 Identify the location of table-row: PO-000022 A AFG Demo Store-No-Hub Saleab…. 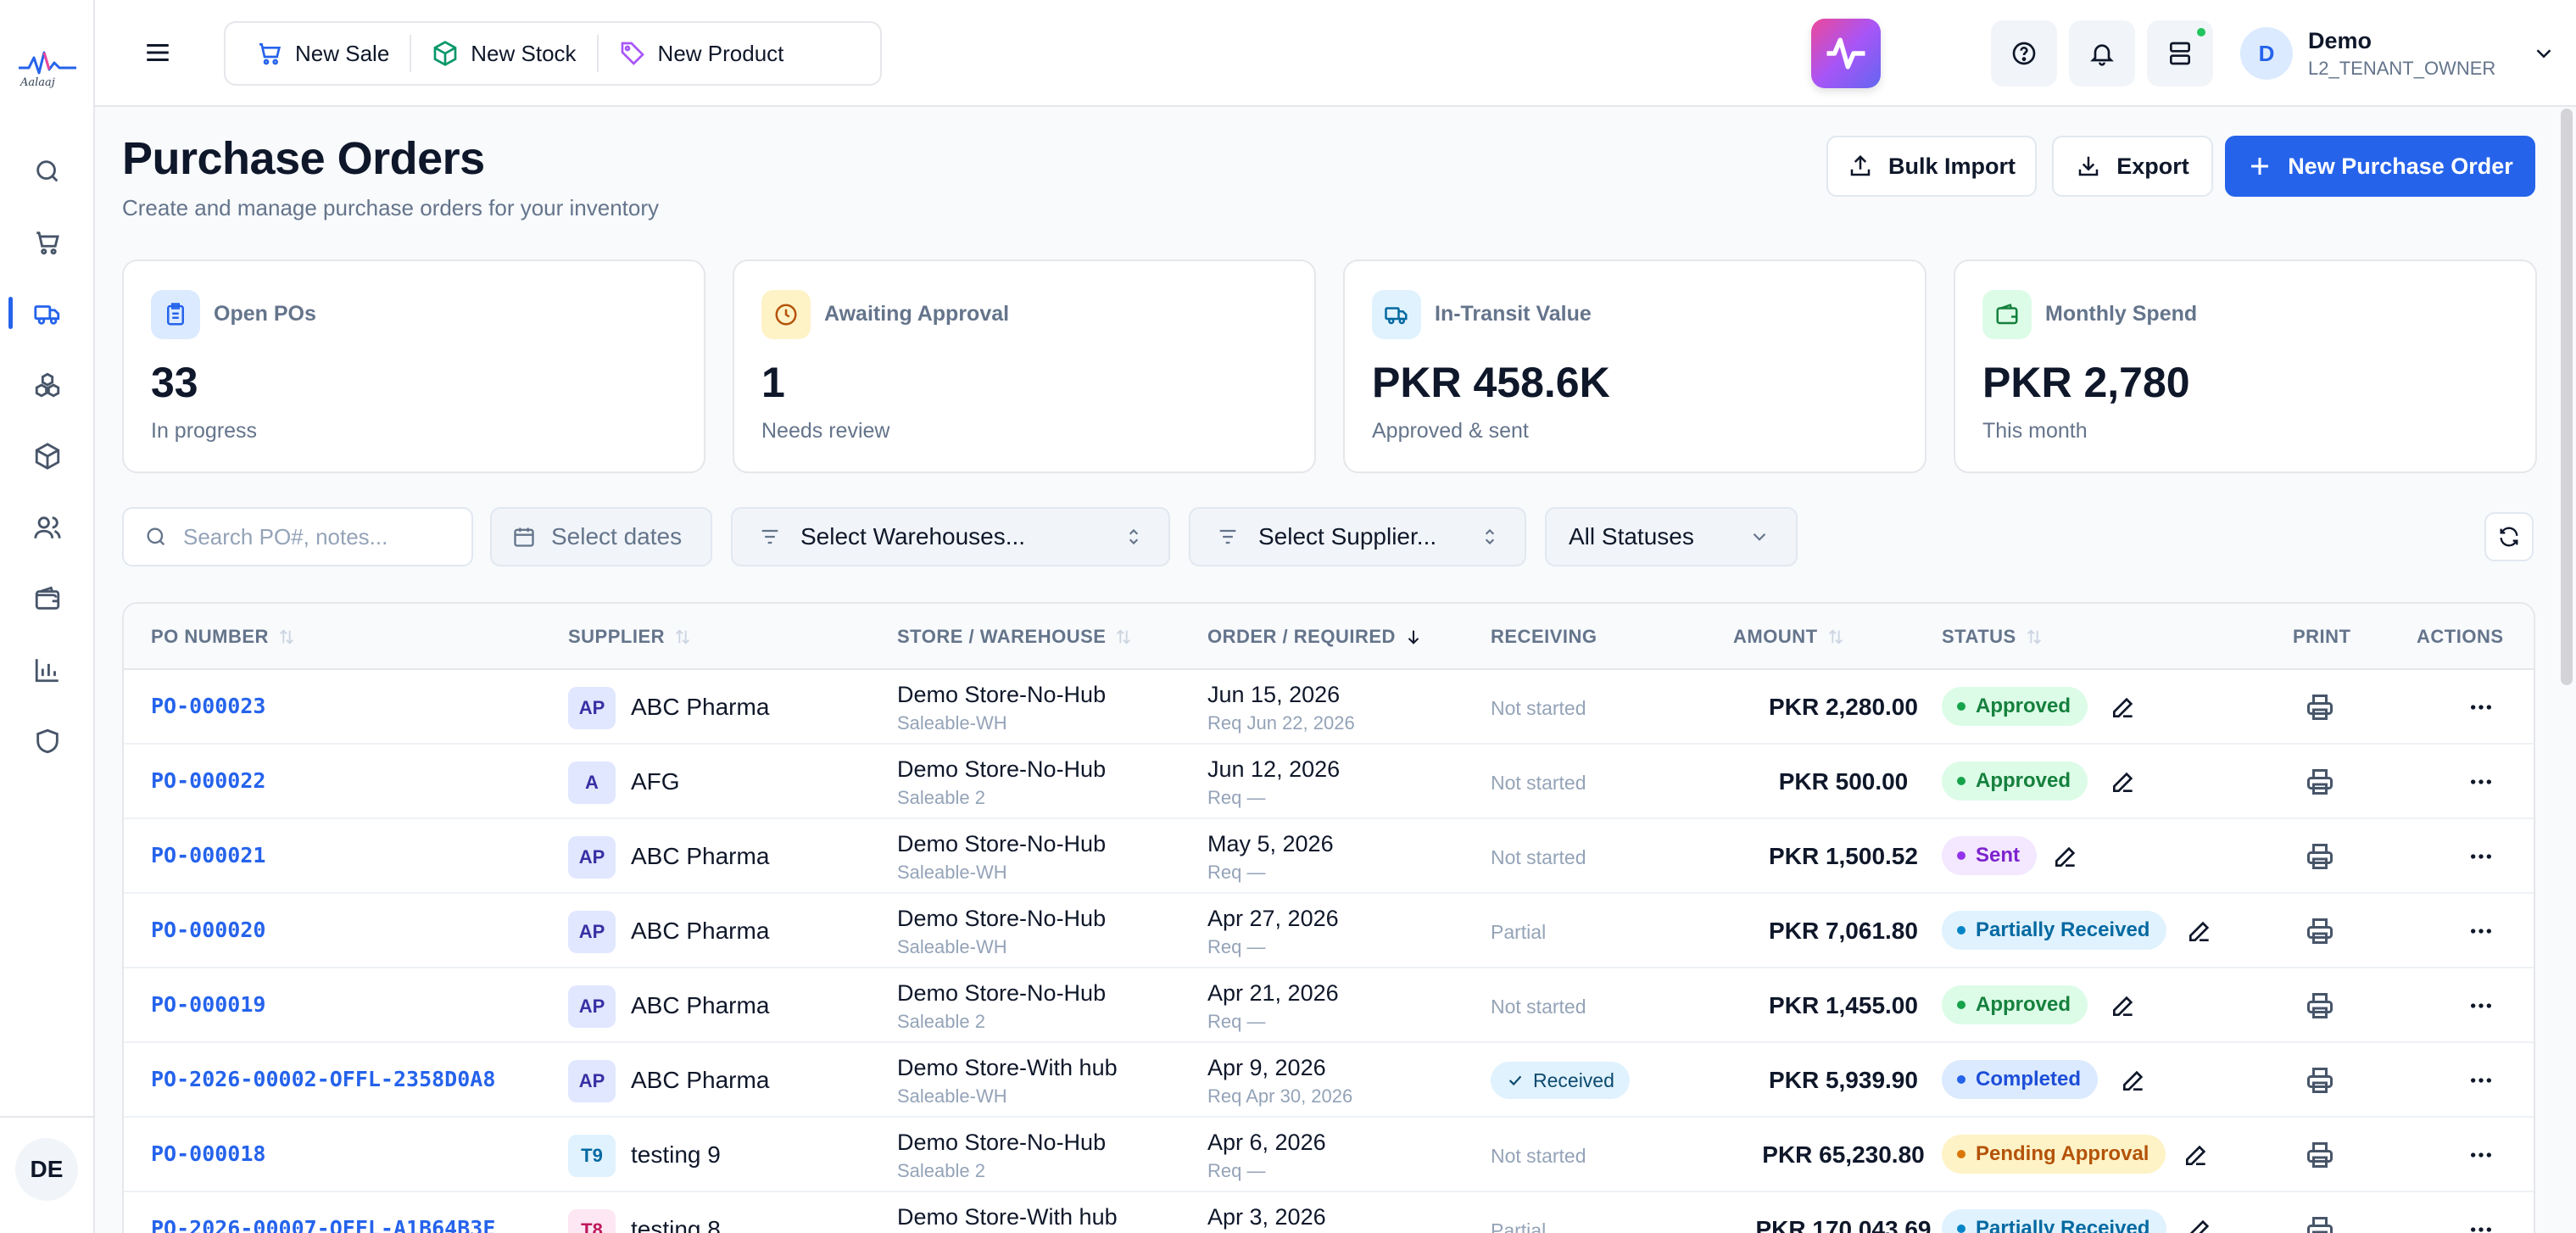
(1329, 782).